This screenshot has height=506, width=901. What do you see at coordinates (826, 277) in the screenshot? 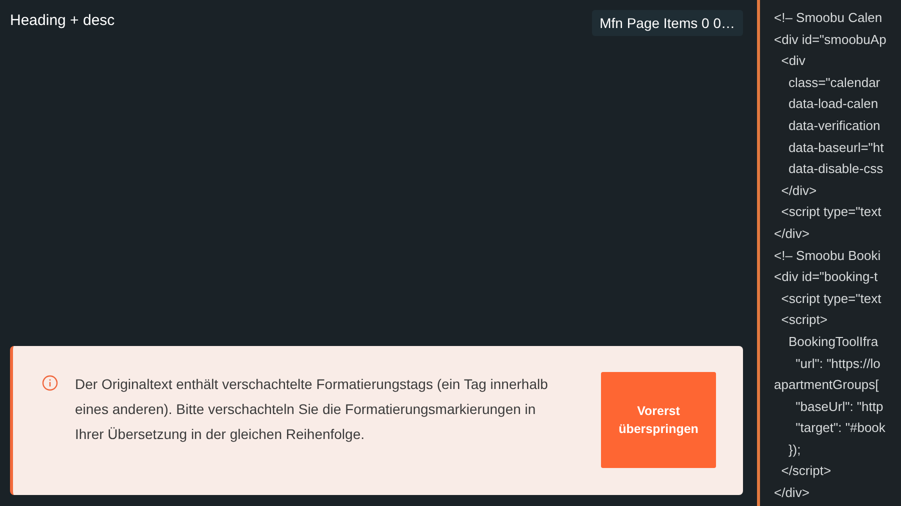
I see `code-line: <div id="booking-t` at bounding box center [826, 277].